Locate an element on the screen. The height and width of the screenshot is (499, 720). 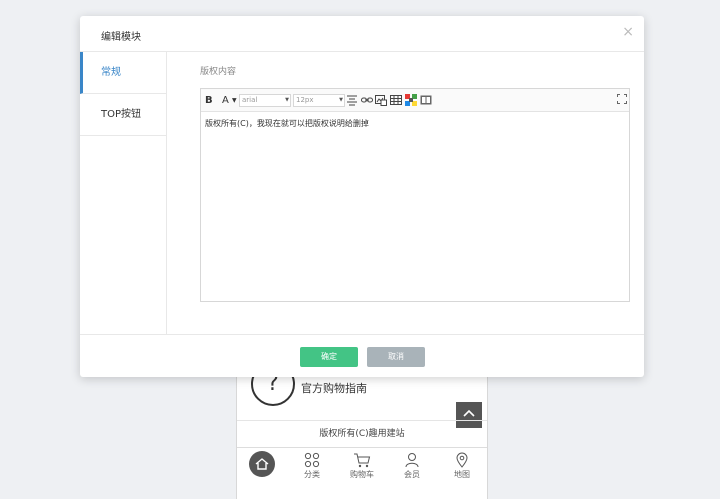
tab-cart: 购物车 is located at coordinates (362, 473).